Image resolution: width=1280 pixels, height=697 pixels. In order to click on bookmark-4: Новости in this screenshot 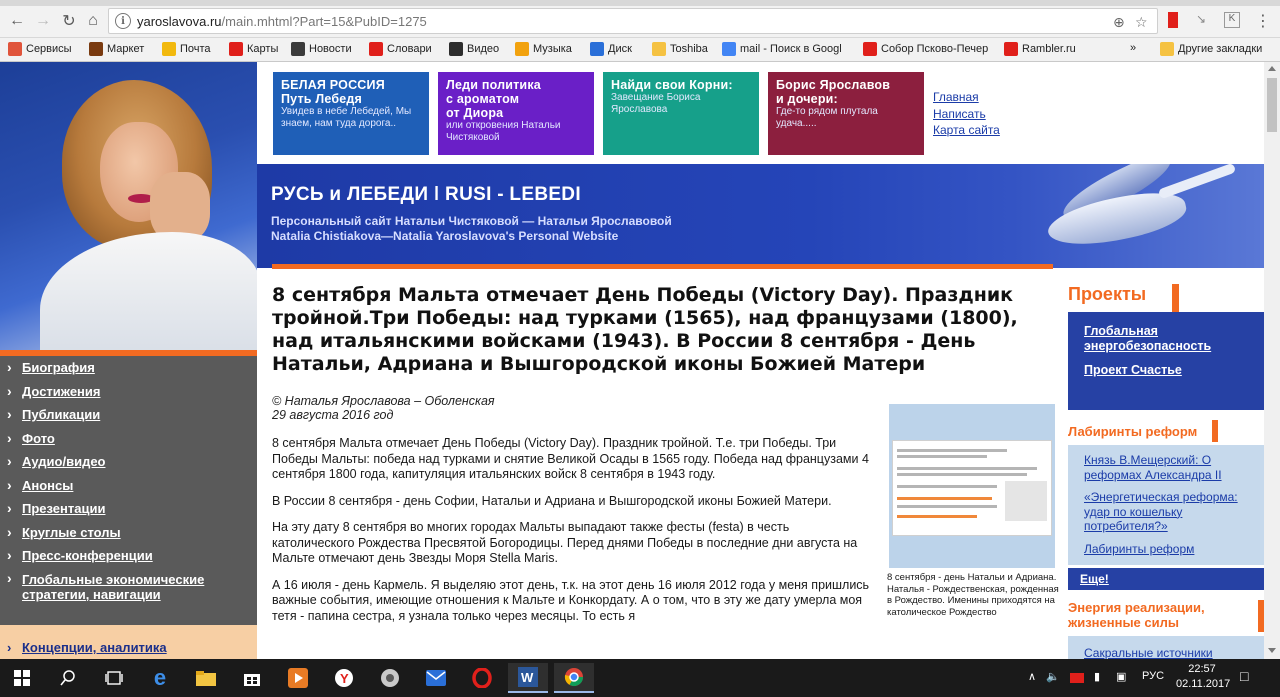, I will do `click(321, 49)`.